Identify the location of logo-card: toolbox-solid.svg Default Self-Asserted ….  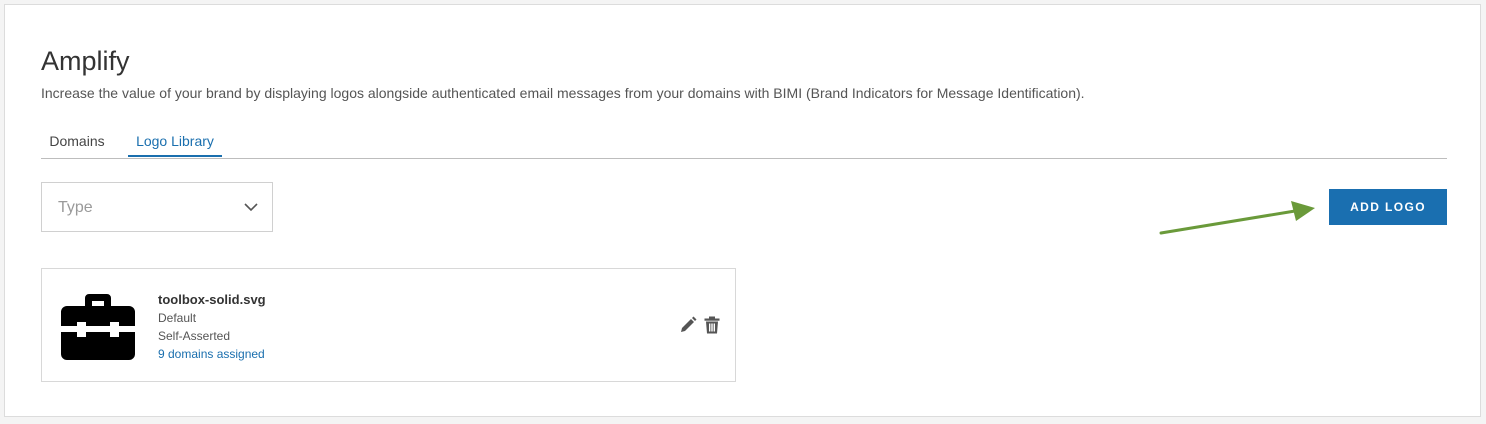
(388, 325).